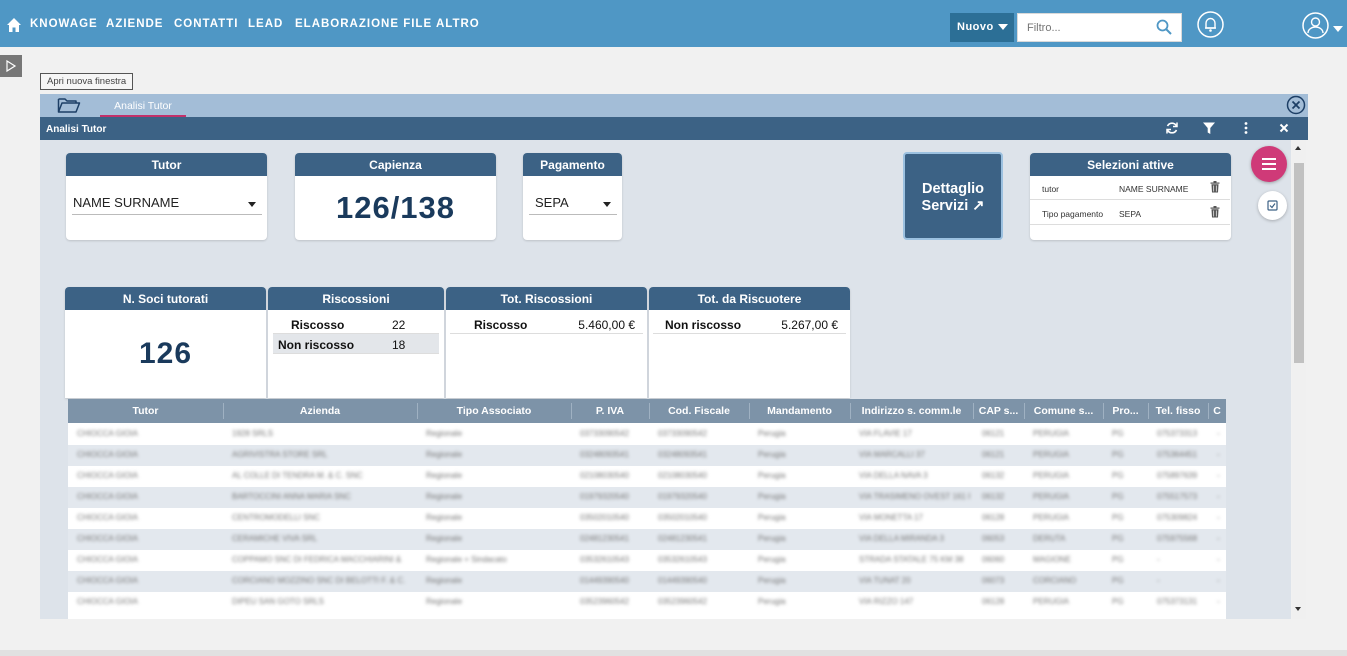  Describe the element at coordinates (1296, 105) in the screenshot. I see `close-window-icon` at that location.